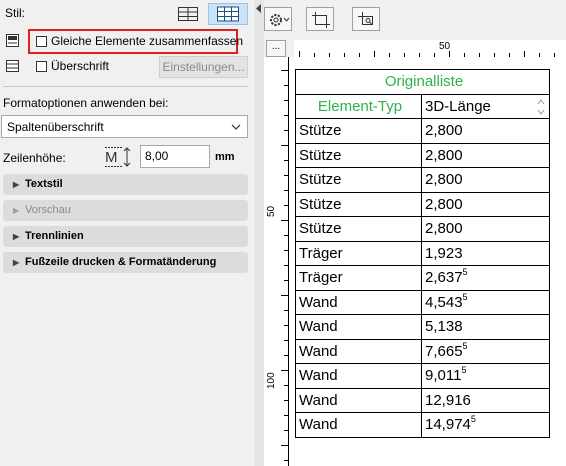  What do you see at coordinates (125, 236) in the screenshot?
I see `section-trennlinien: ▶ Trennlinien` at bounding box center [125, 236].